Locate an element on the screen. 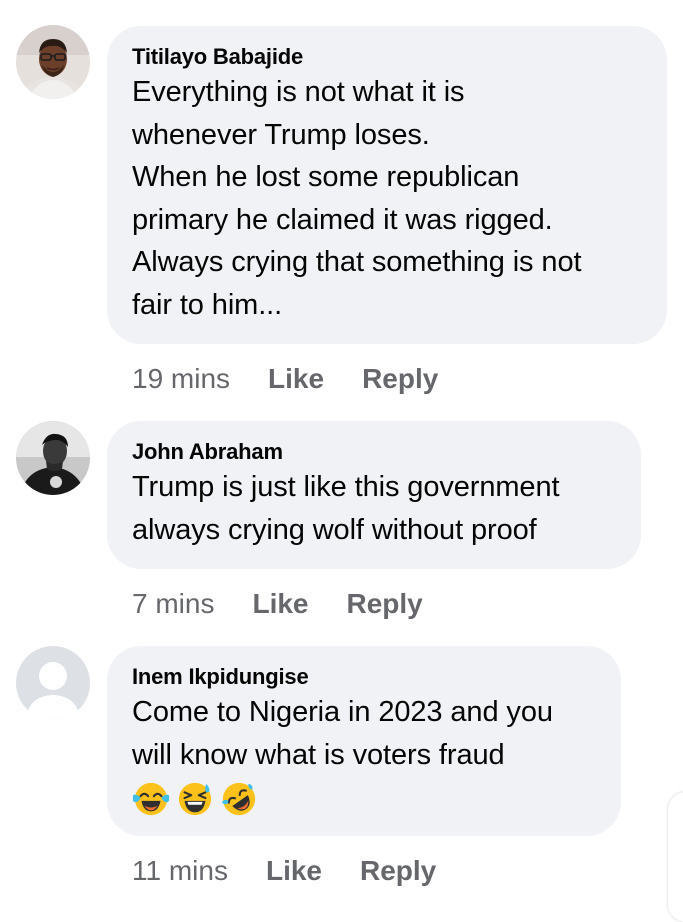 The height and width of the screenshot is (922, 683). comment-text-line: Everything is not what it is is located at coordinates (298, 92).